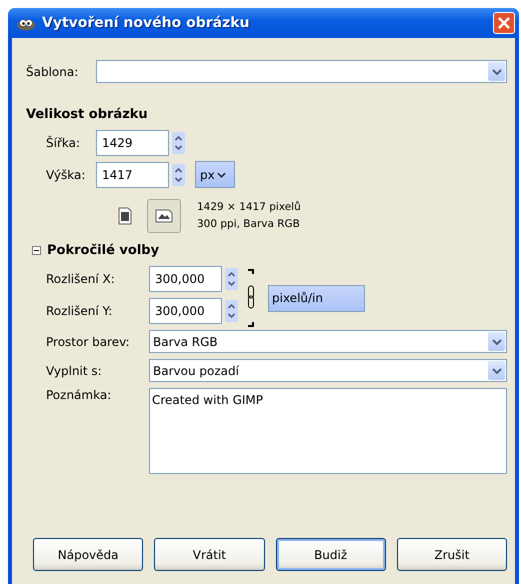 The width and height of the screenshot is (521, 584). Describe the element at coordinates (331, 554) in the screenshot. I see `dialog-button: Budiž` at that location.